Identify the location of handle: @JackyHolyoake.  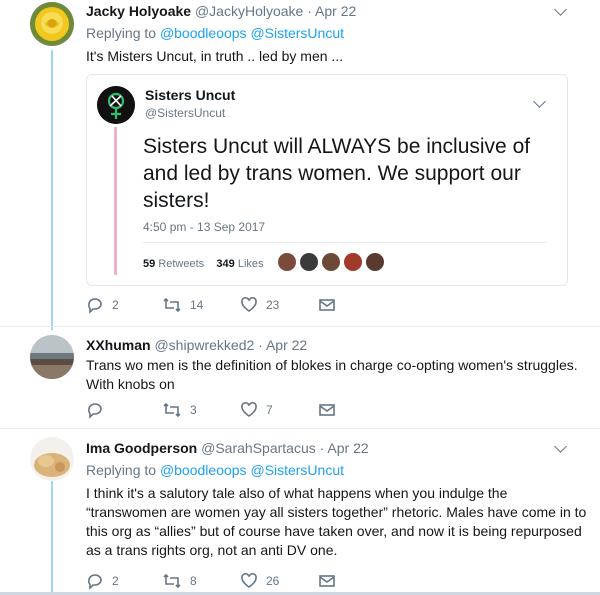
(249, 11).